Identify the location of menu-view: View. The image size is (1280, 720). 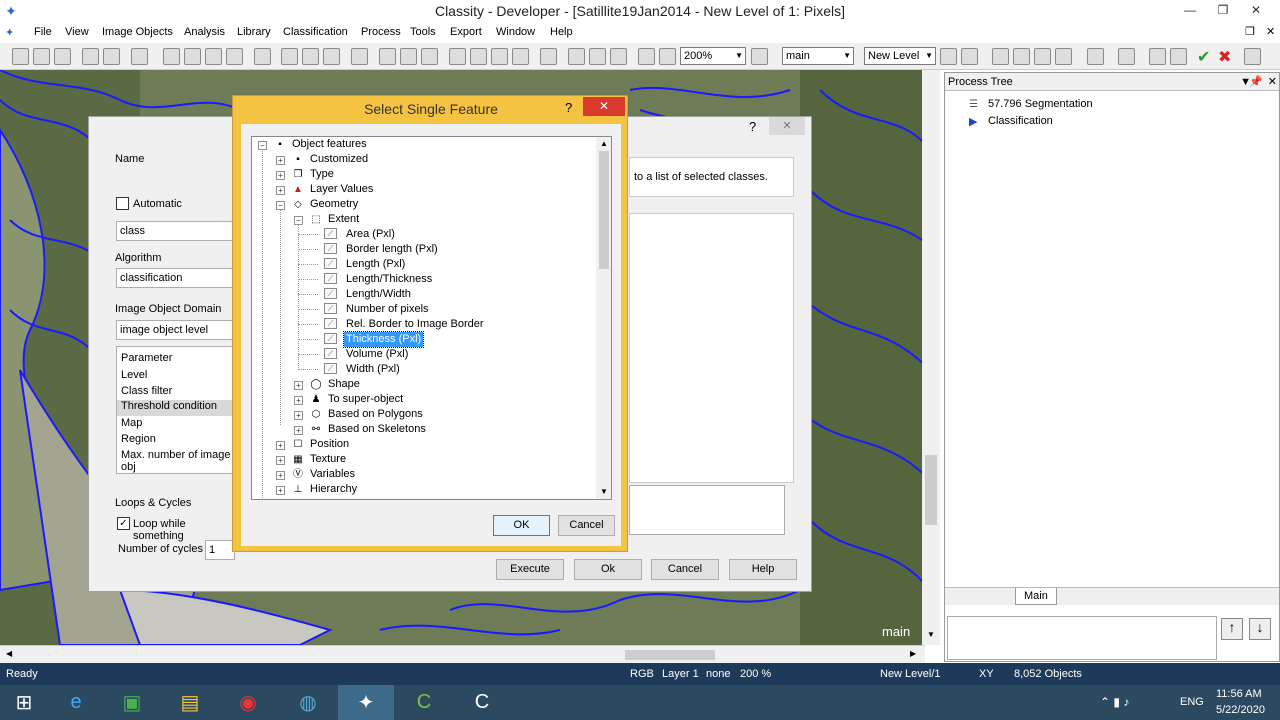
(77, 32).